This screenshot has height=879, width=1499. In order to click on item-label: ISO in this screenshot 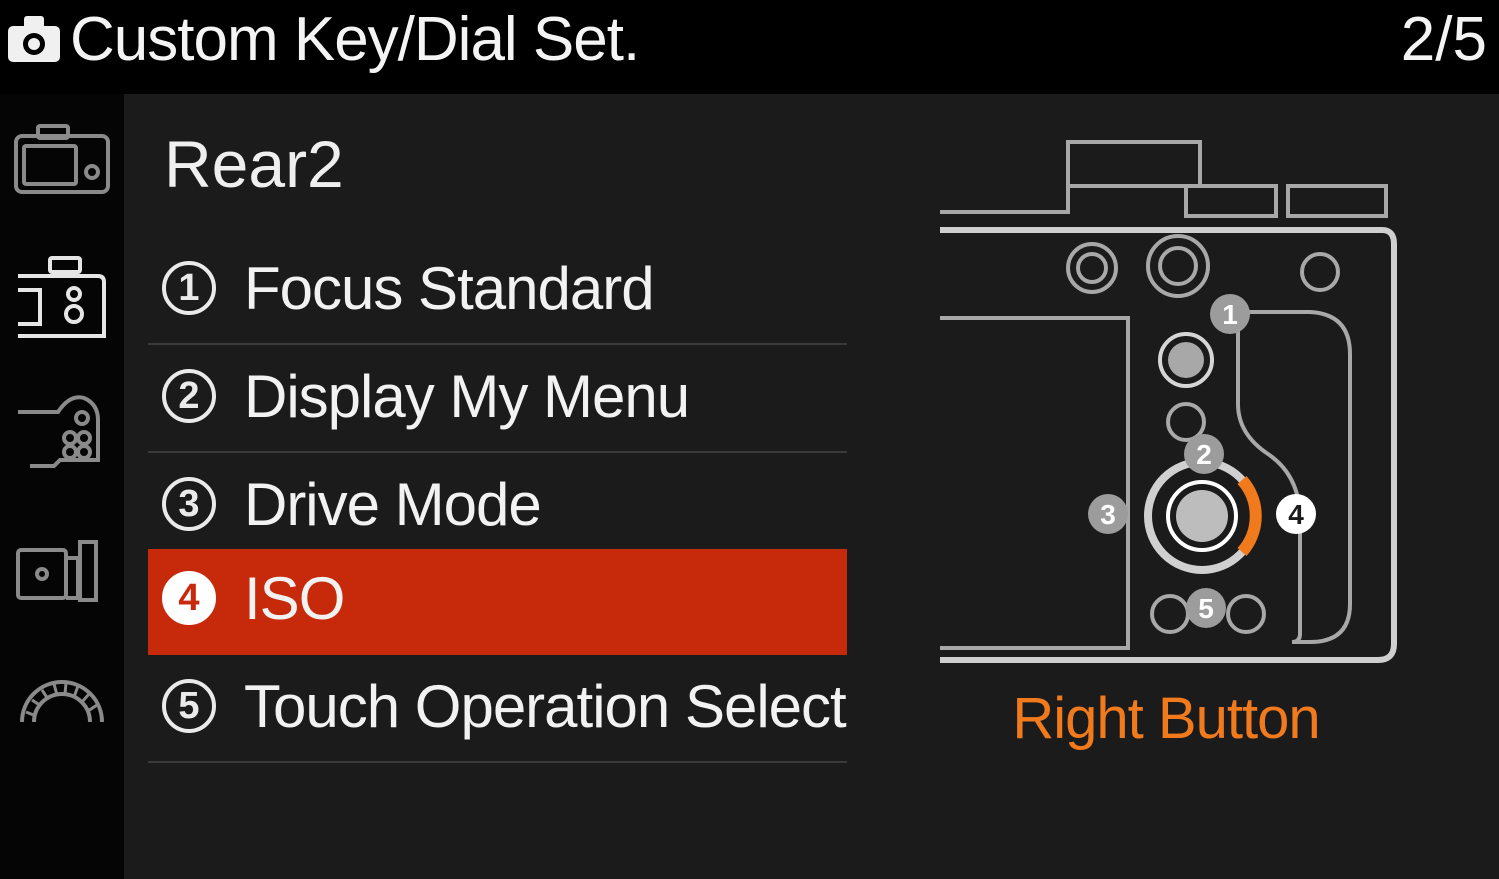, I will do `click(294, 598)`.